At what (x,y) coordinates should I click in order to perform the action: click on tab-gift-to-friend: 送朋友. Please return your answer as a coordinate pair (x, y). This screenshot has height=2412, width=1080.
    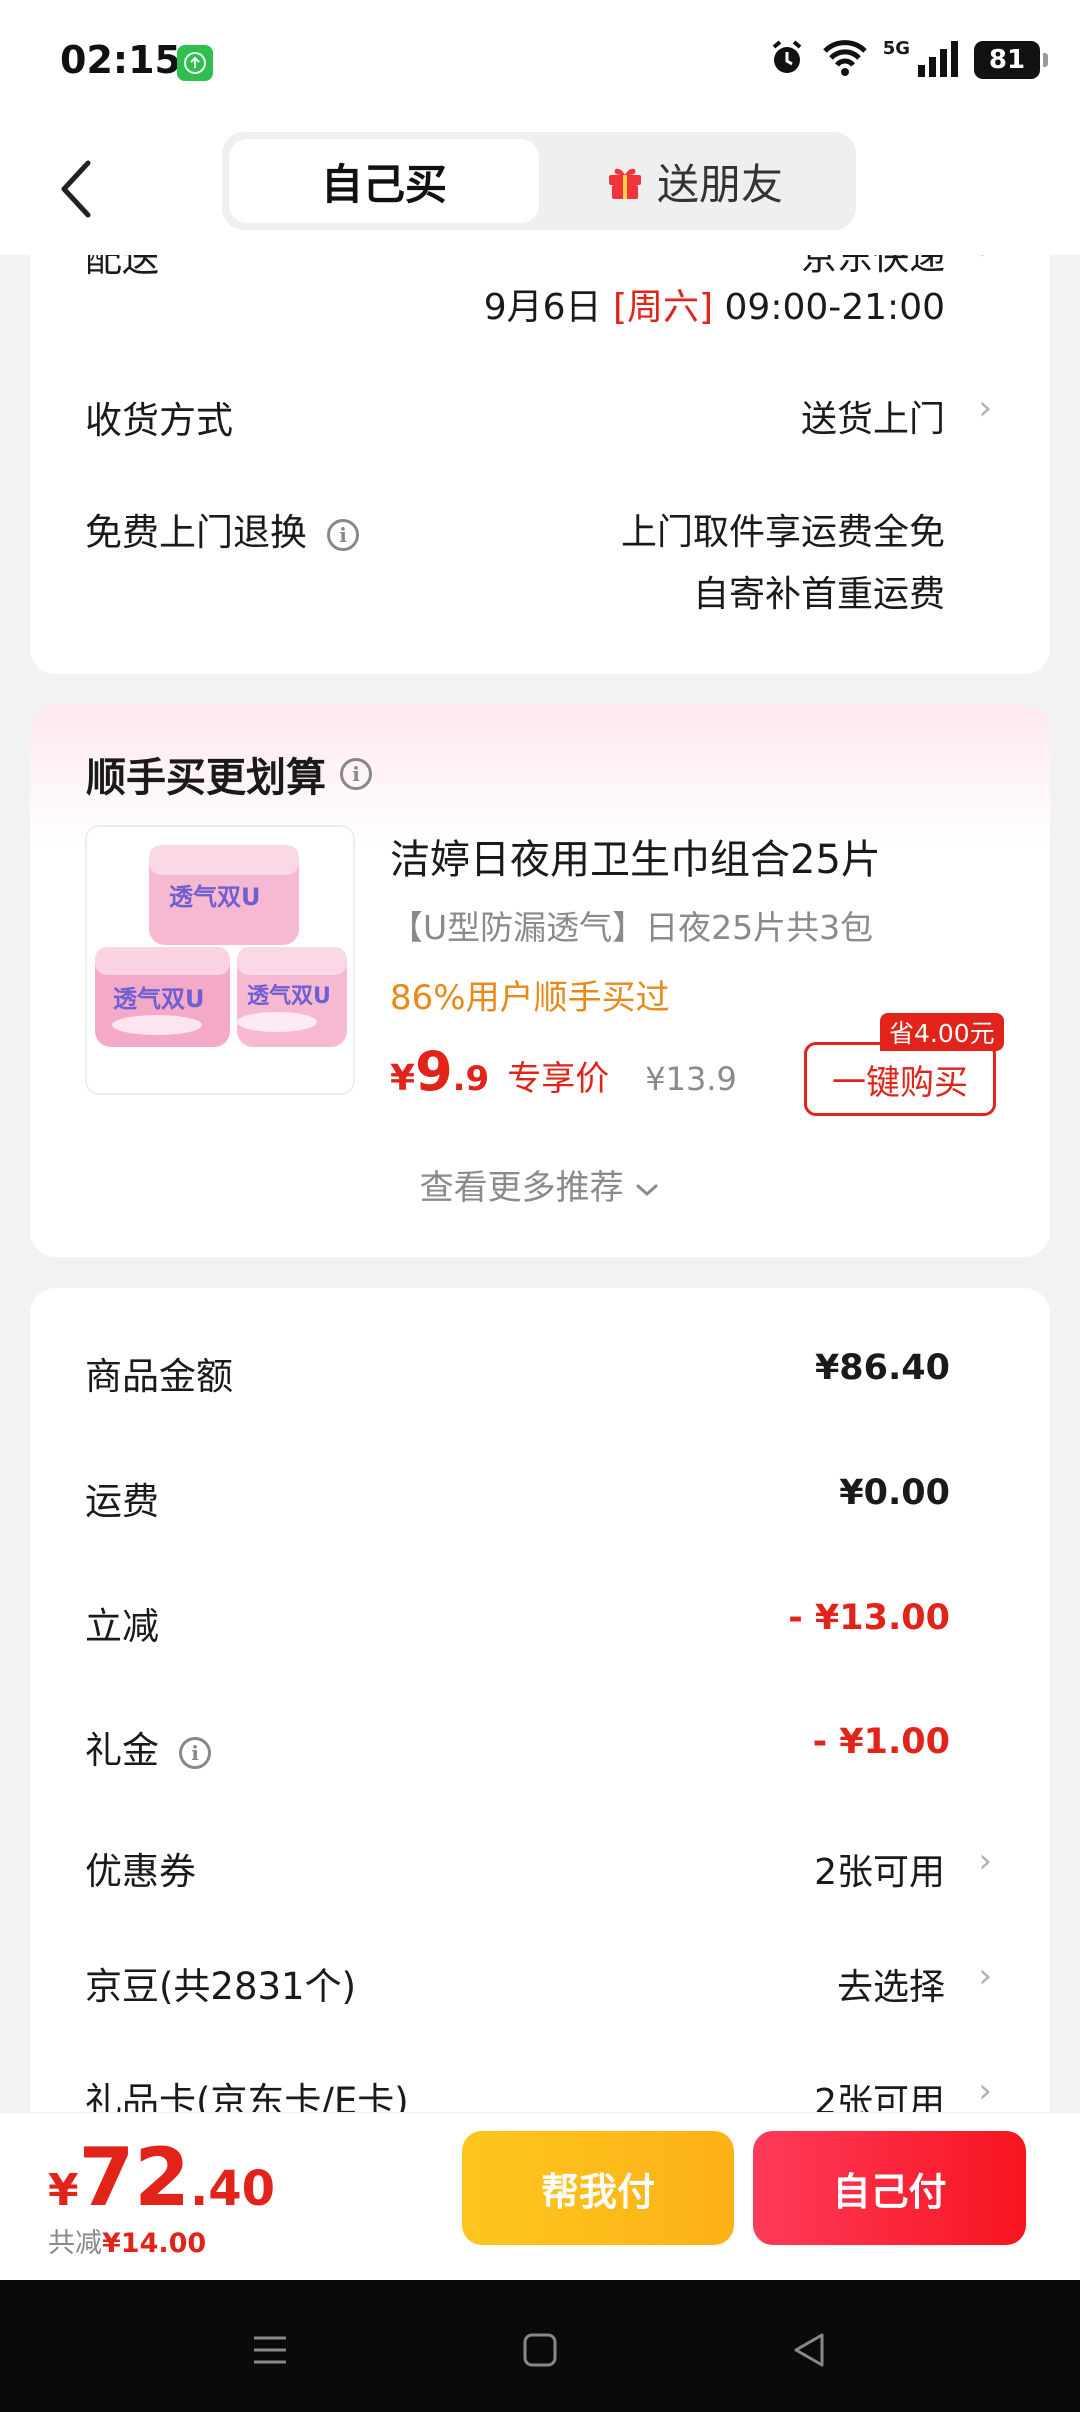
    Looking at the image, I should click on (694, 181).